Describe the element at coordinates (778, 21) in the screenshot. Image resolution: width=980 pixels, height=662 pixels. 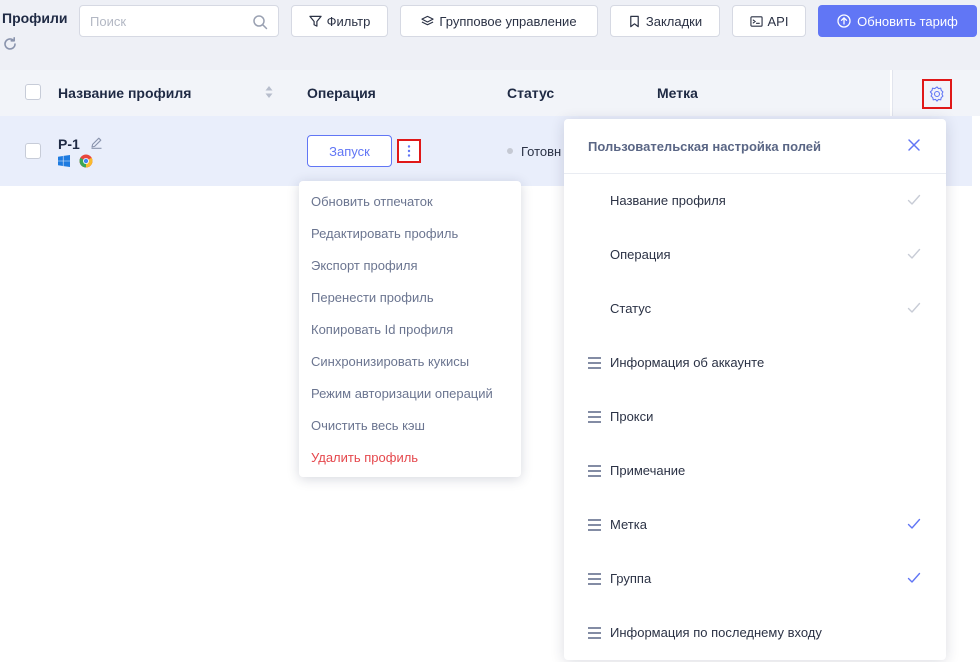
I see `api-label: API` at that location.